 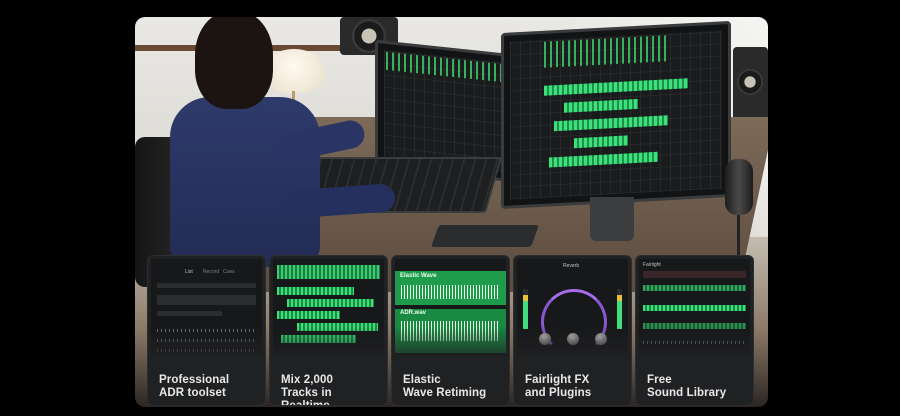 What do you see at coordinates (612, 219) in the screenshot?
I see `imac-stand` at bounding box center [612, 219].